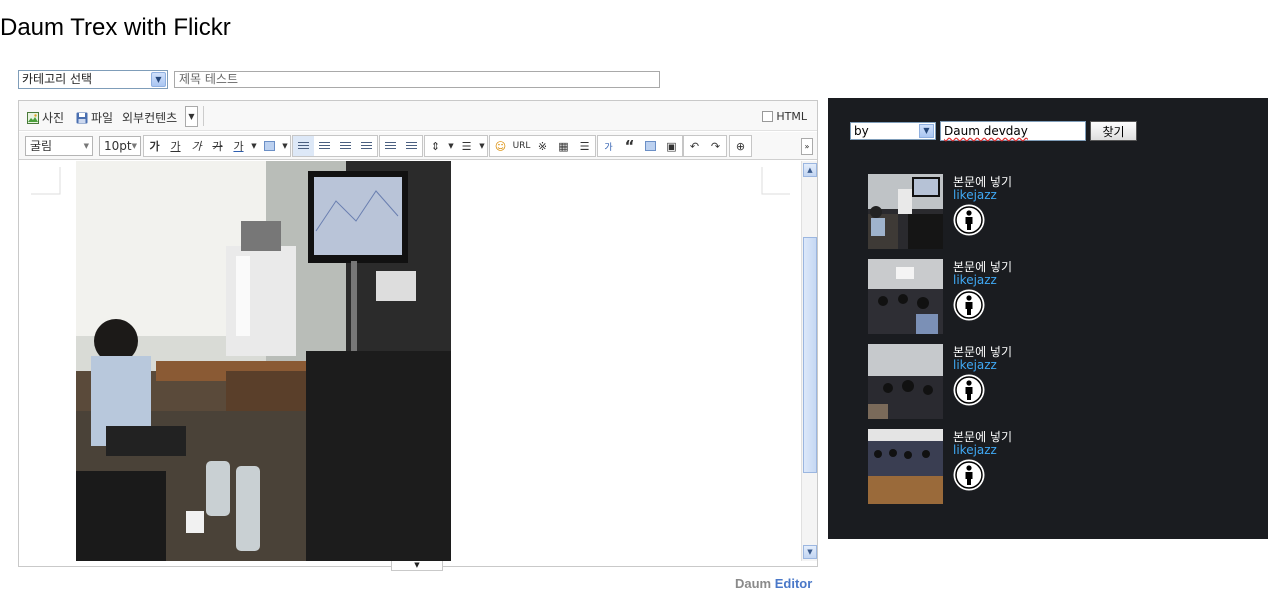 This screenshot has width=1273, height=598. I want to click on insert-link-button: URL, so click(521, 146).